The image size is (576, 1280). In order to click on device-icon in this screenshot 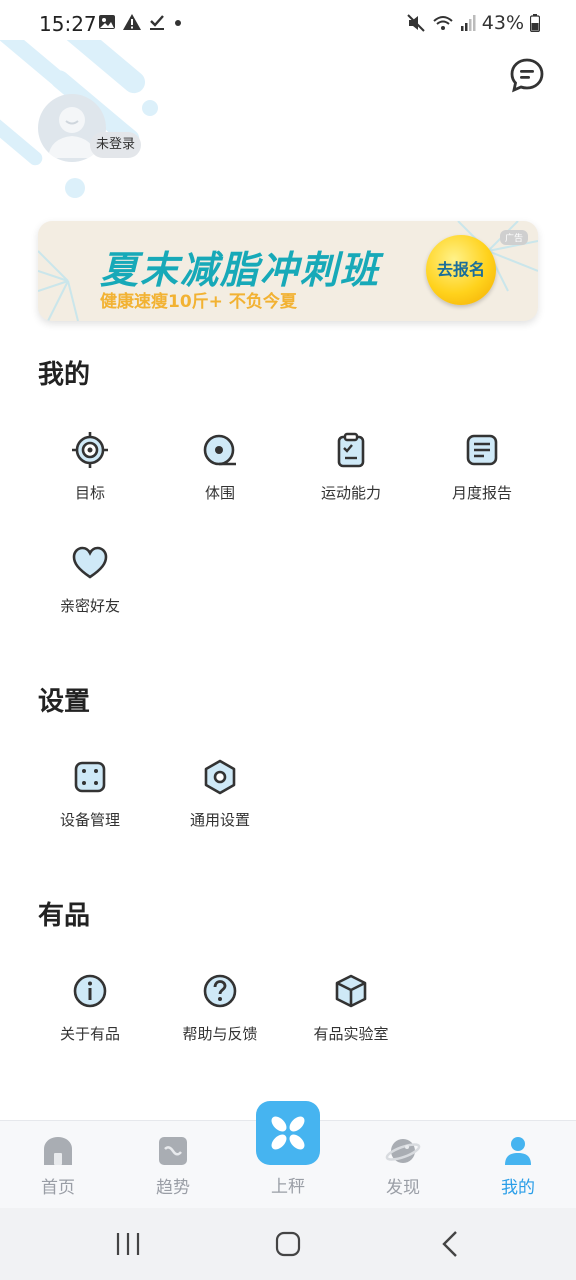, I will do `click(90, 777)`.